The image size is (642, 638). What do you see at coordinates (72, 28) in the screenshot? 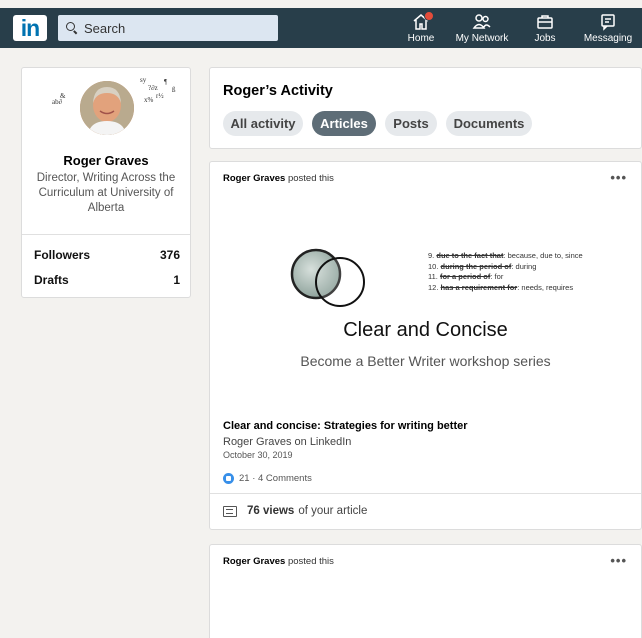
I see `search-icon` at bounding box center [72, 28].